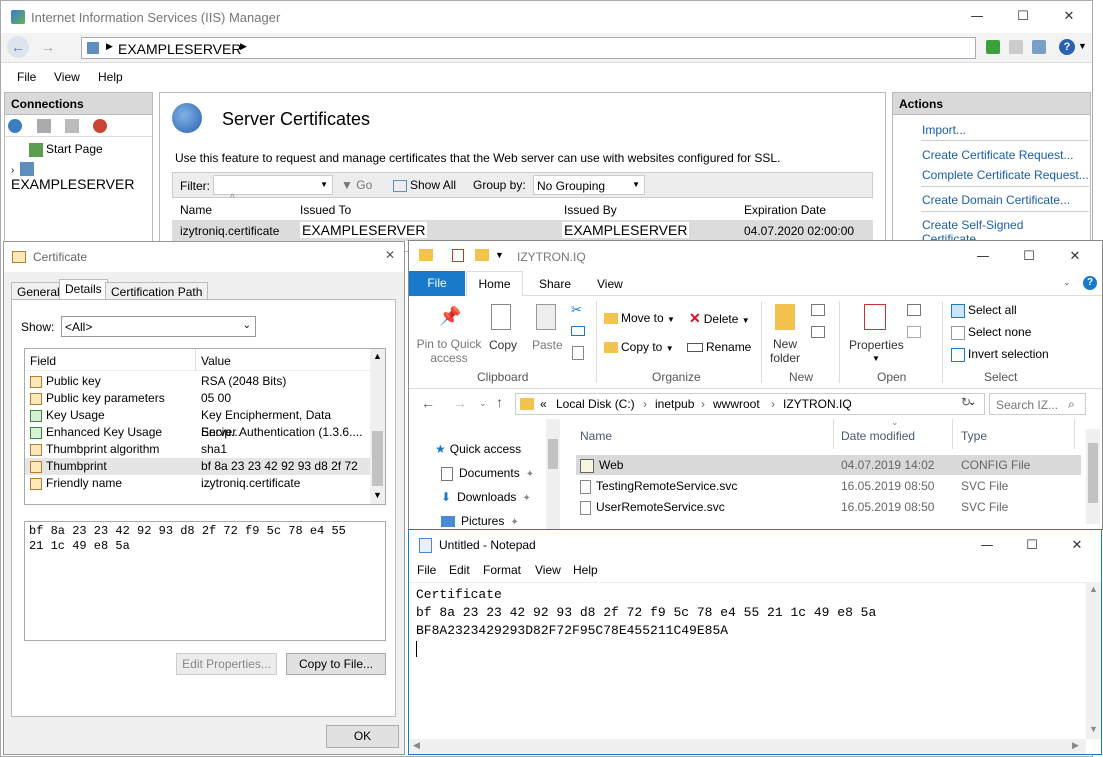 The width and height of the screenshot is (1103, 757). Describe the element at coordinates (38, 291) in the screenshot. I see `tab-general: General` at that location.